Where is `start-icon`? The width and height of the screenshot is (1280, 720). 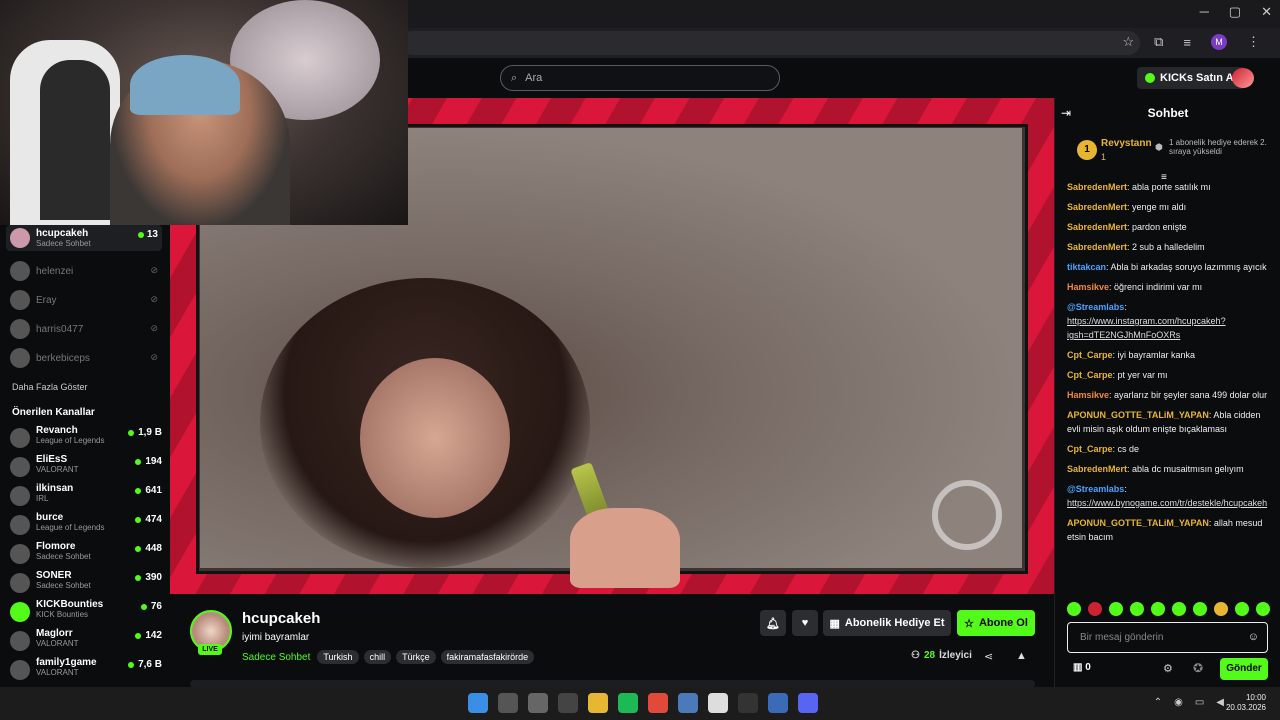 start-icon is located at coordinates (478, 703).